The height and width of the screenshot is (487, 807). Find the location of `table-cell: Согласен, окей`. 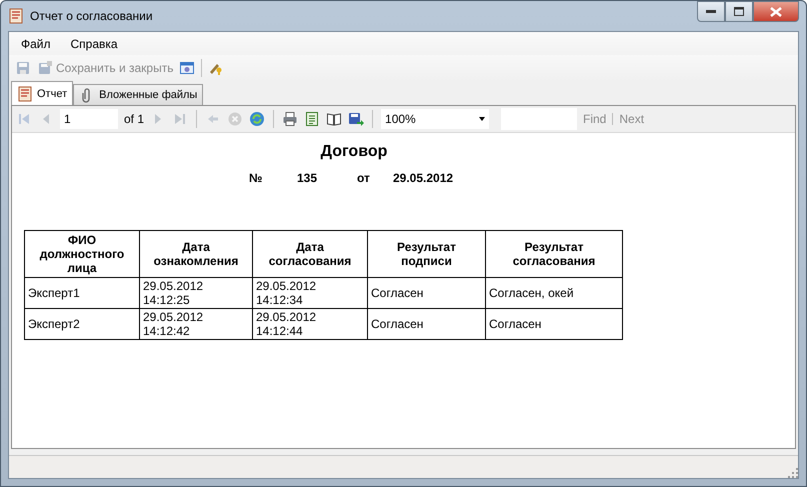

table-cell: Согласен, окей is located at coordinates (554, 293).